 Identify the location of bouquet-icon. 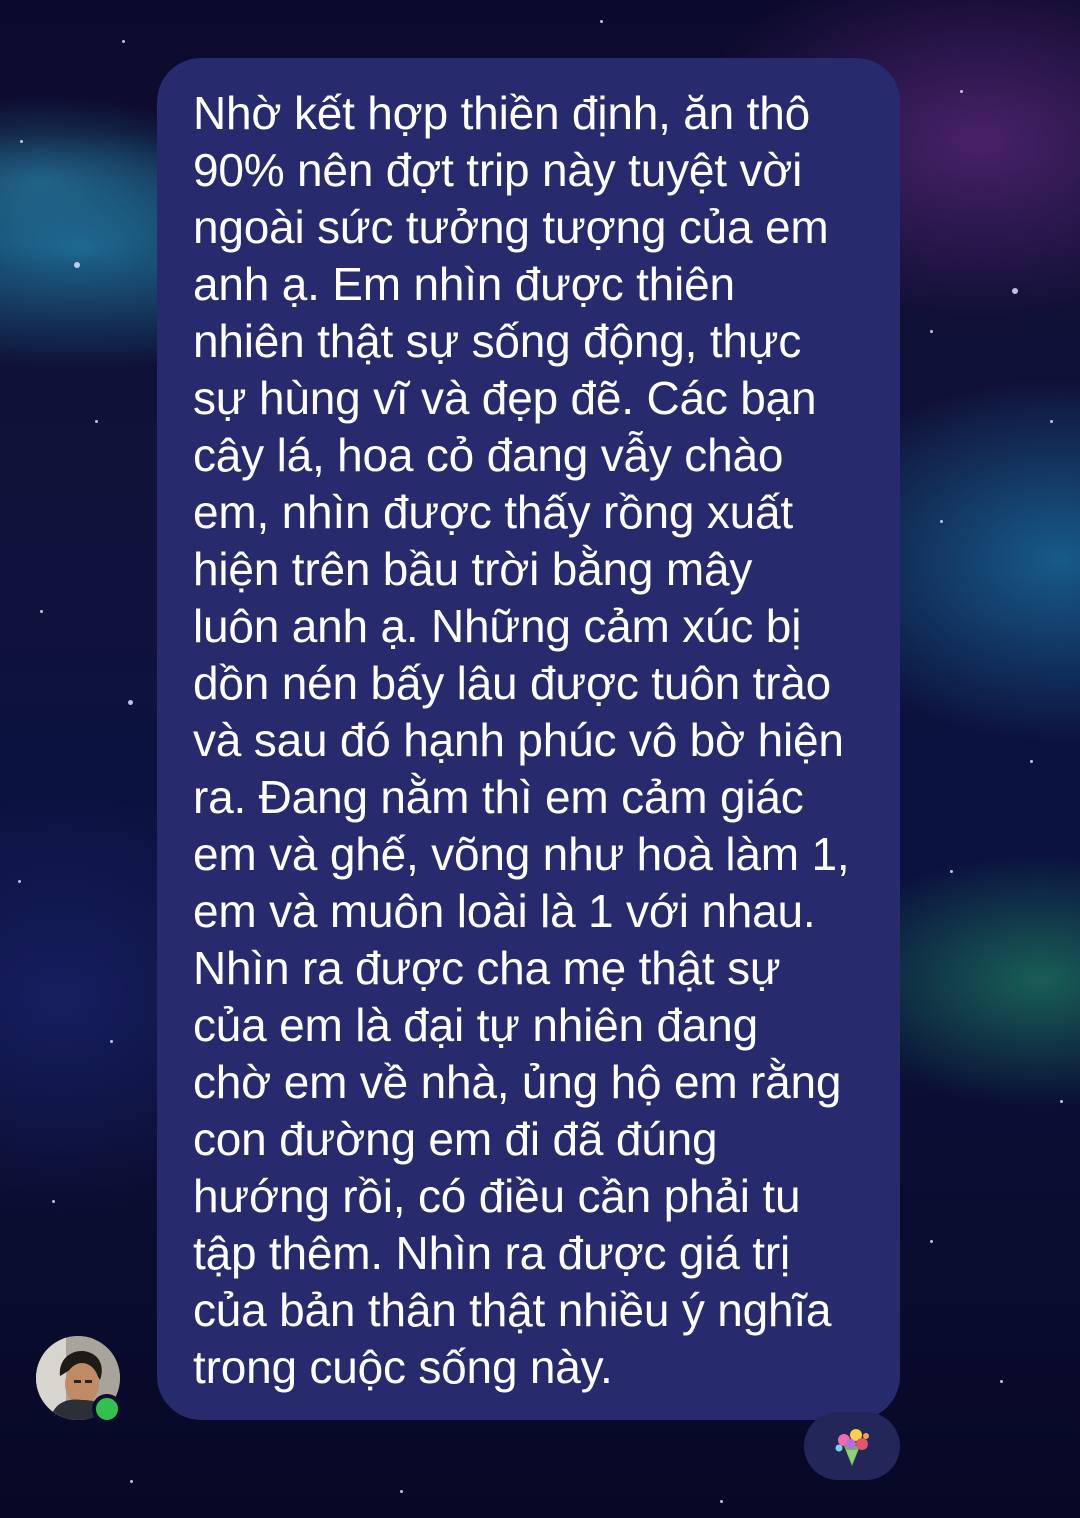
(852, 1447).